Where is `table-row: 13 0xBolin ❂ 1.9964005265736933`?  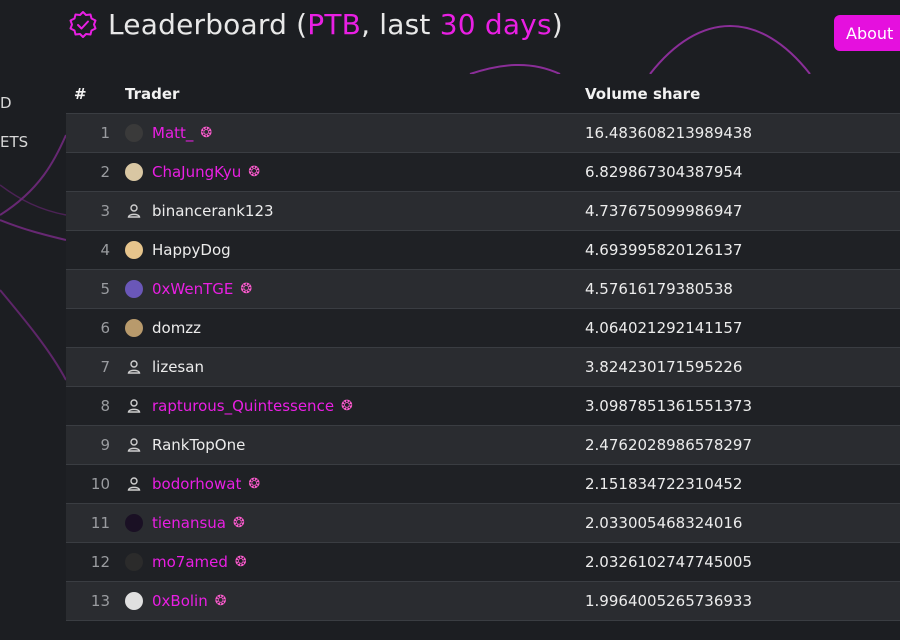 table-row: 13 0xBolin ❂ 1.9964005265736933 is located at coordinates (483, 601).